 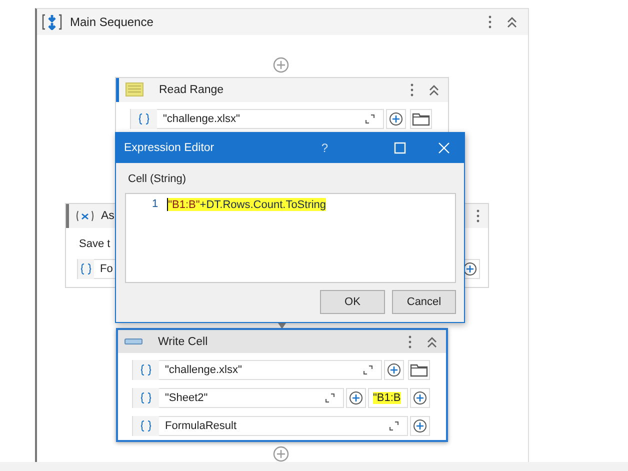 What do you see at coordinates (282, 385) in the screenshot?
I see `write-cell-card: Write Cell "challenge.xlsx" "Sheet2" "B1:B FormulaResult` at bounding box center [282, 385].